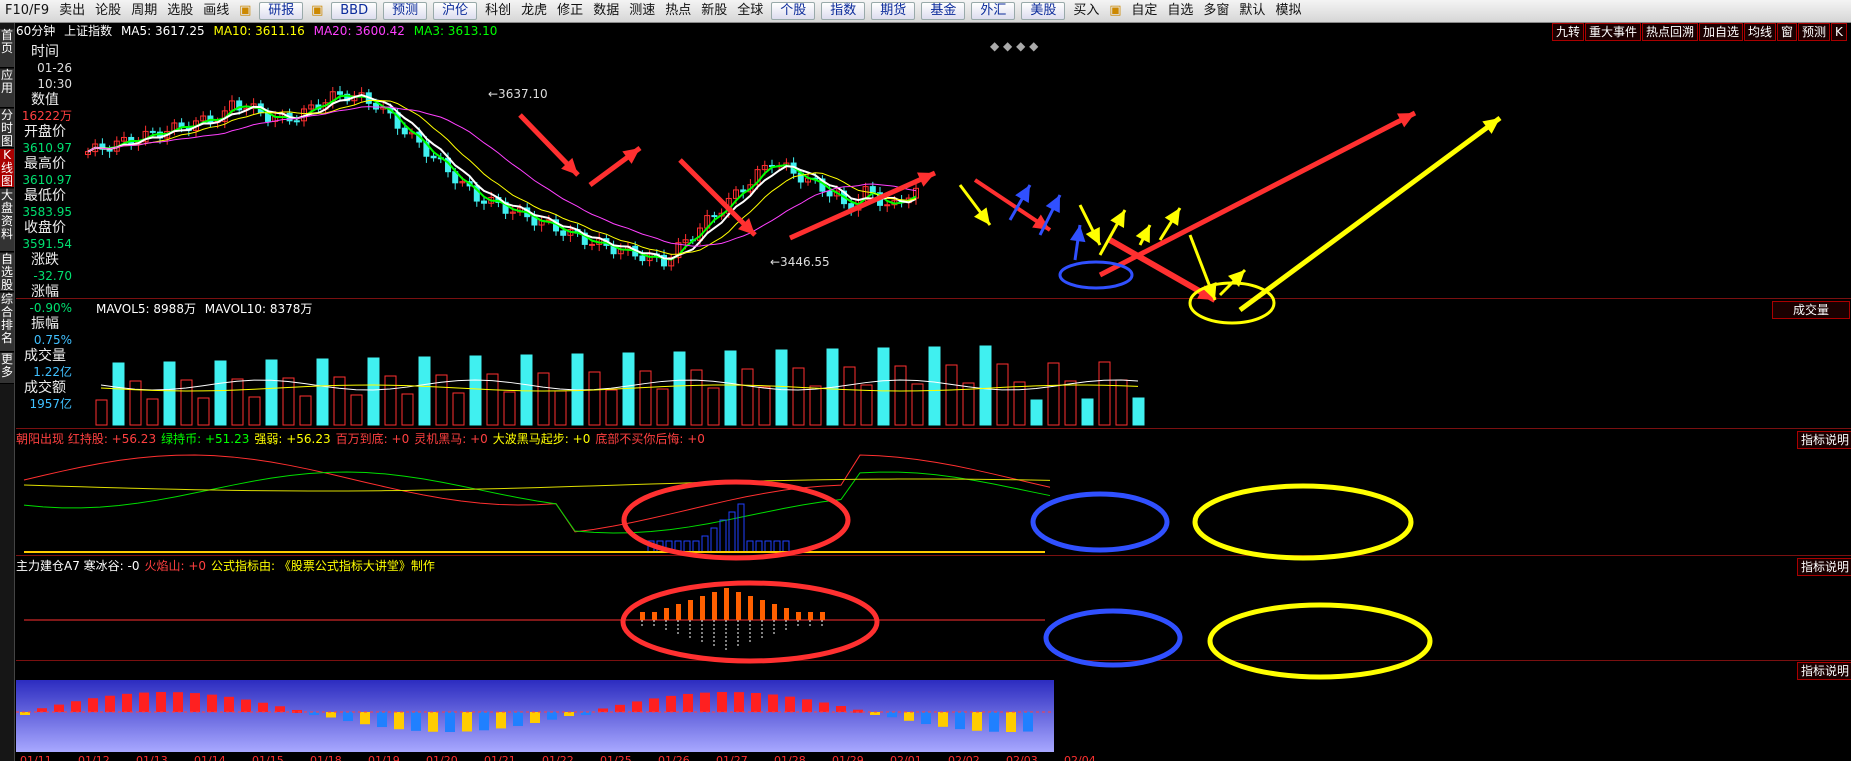  What do you see at coordinates (326, 757) in the screenshot?
I see `date-tick-label: 01/18` at bounding box center [326, 757].